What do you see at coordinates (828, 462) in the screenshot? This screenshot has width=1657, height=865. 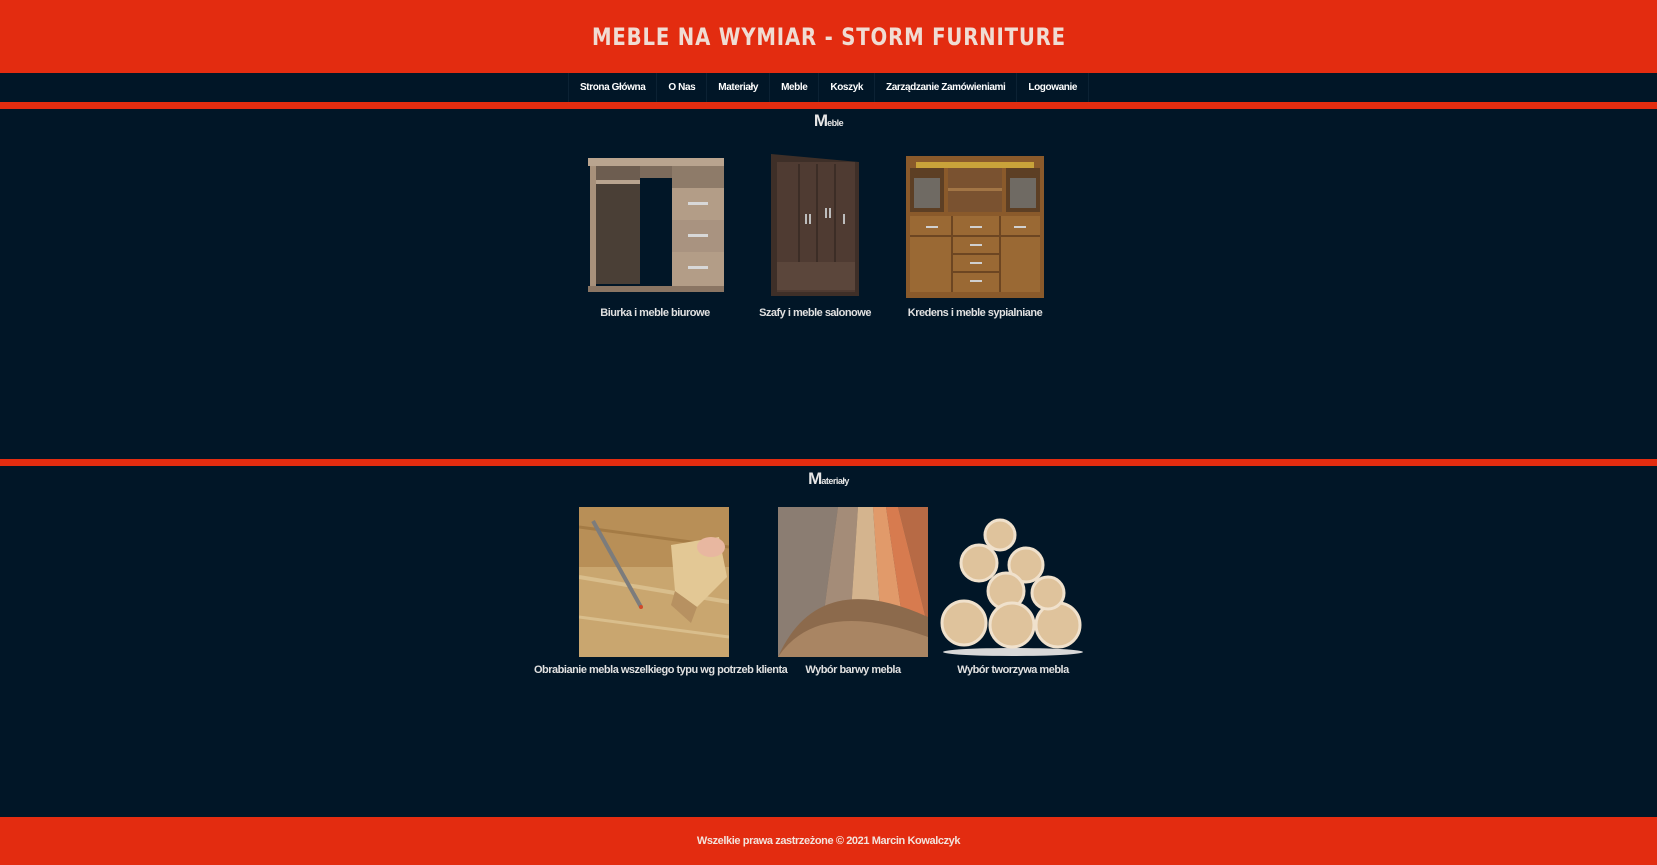 I see `divider-bar-middle` at bounding box center [828, 462].